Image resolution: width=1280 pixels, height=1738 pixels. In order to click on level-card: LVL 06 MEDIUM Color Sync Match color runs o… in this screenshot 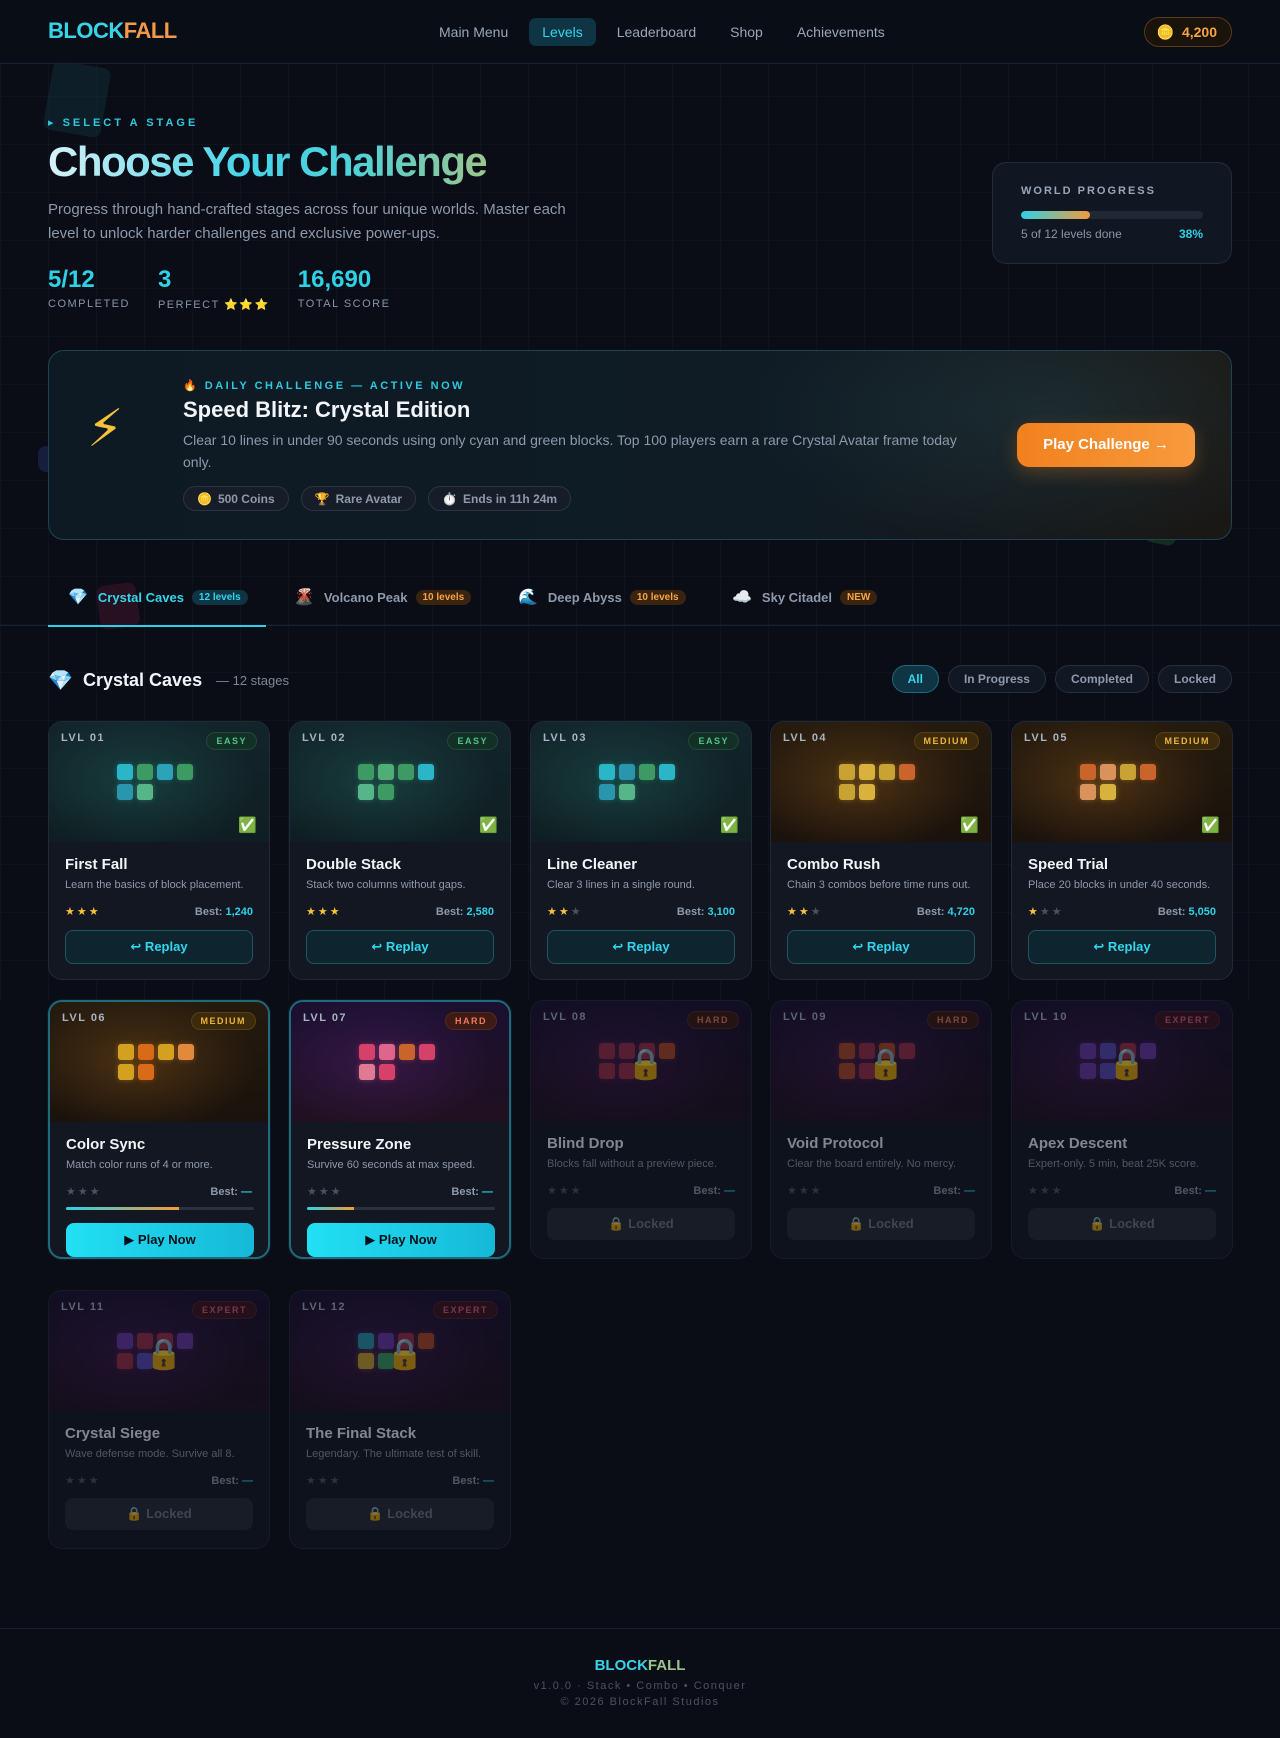, I will do `click(159, 1129)`.